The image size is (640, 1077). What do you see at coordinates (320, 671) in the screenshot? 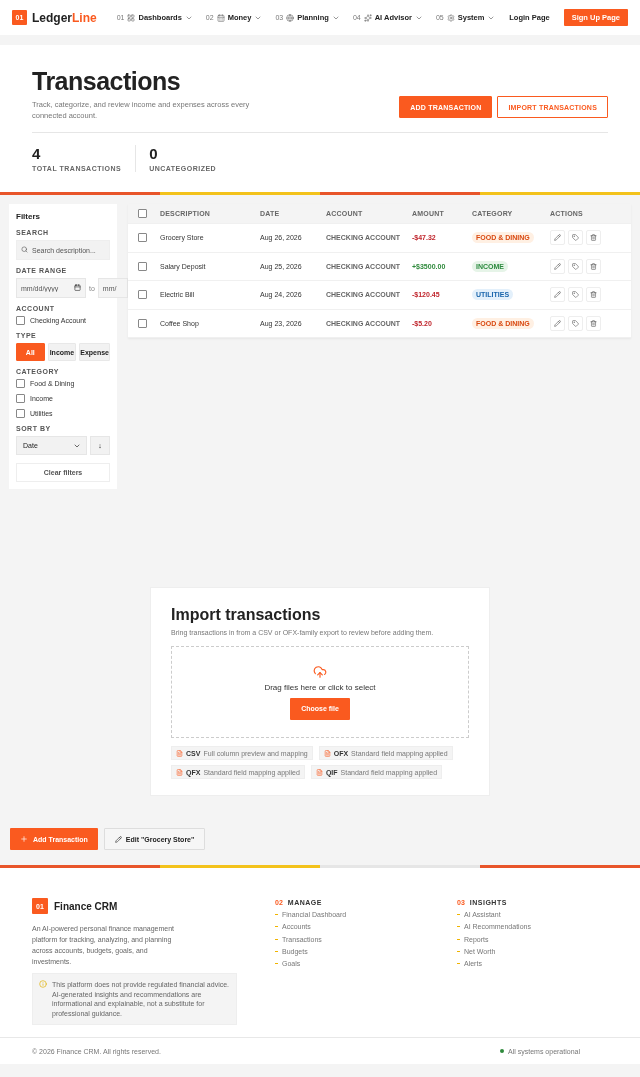
I see `upload-cloud-icon` at bounding box center [320, 671].